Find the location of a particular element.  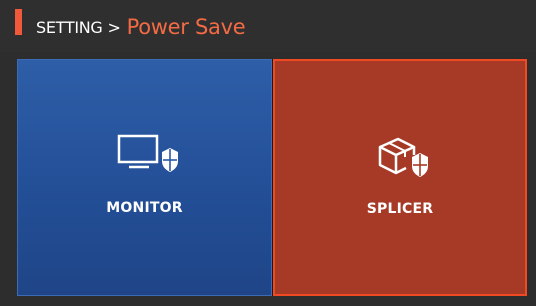

header-accent-bar is located at coordinates (18, 22).